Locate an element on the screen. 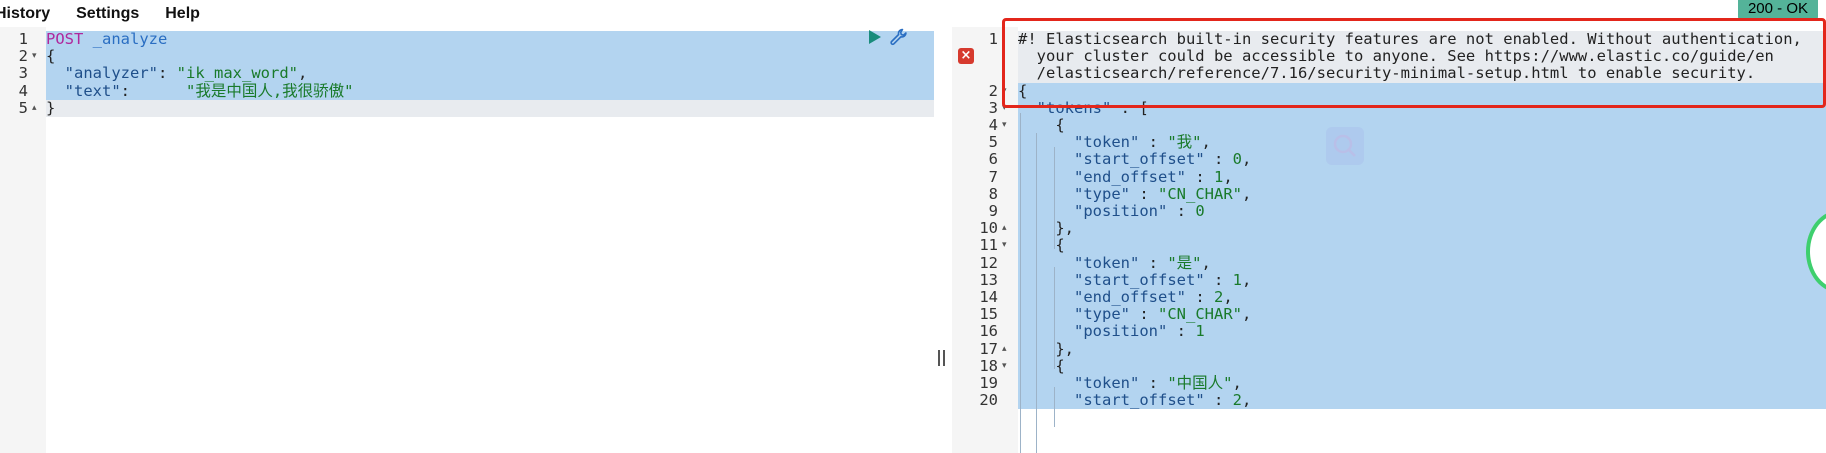 This screenshot has height=453, width=1826. line-number: 17 is located at coordinates (988, 348).